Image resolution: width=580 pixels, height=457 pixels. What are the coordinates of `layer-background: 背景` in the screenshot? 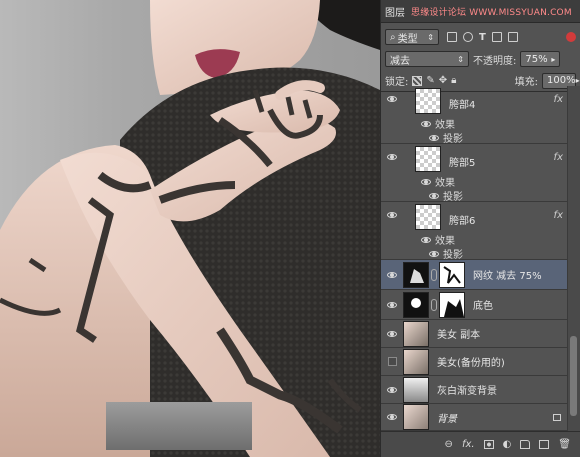 It's located at (475, 417).